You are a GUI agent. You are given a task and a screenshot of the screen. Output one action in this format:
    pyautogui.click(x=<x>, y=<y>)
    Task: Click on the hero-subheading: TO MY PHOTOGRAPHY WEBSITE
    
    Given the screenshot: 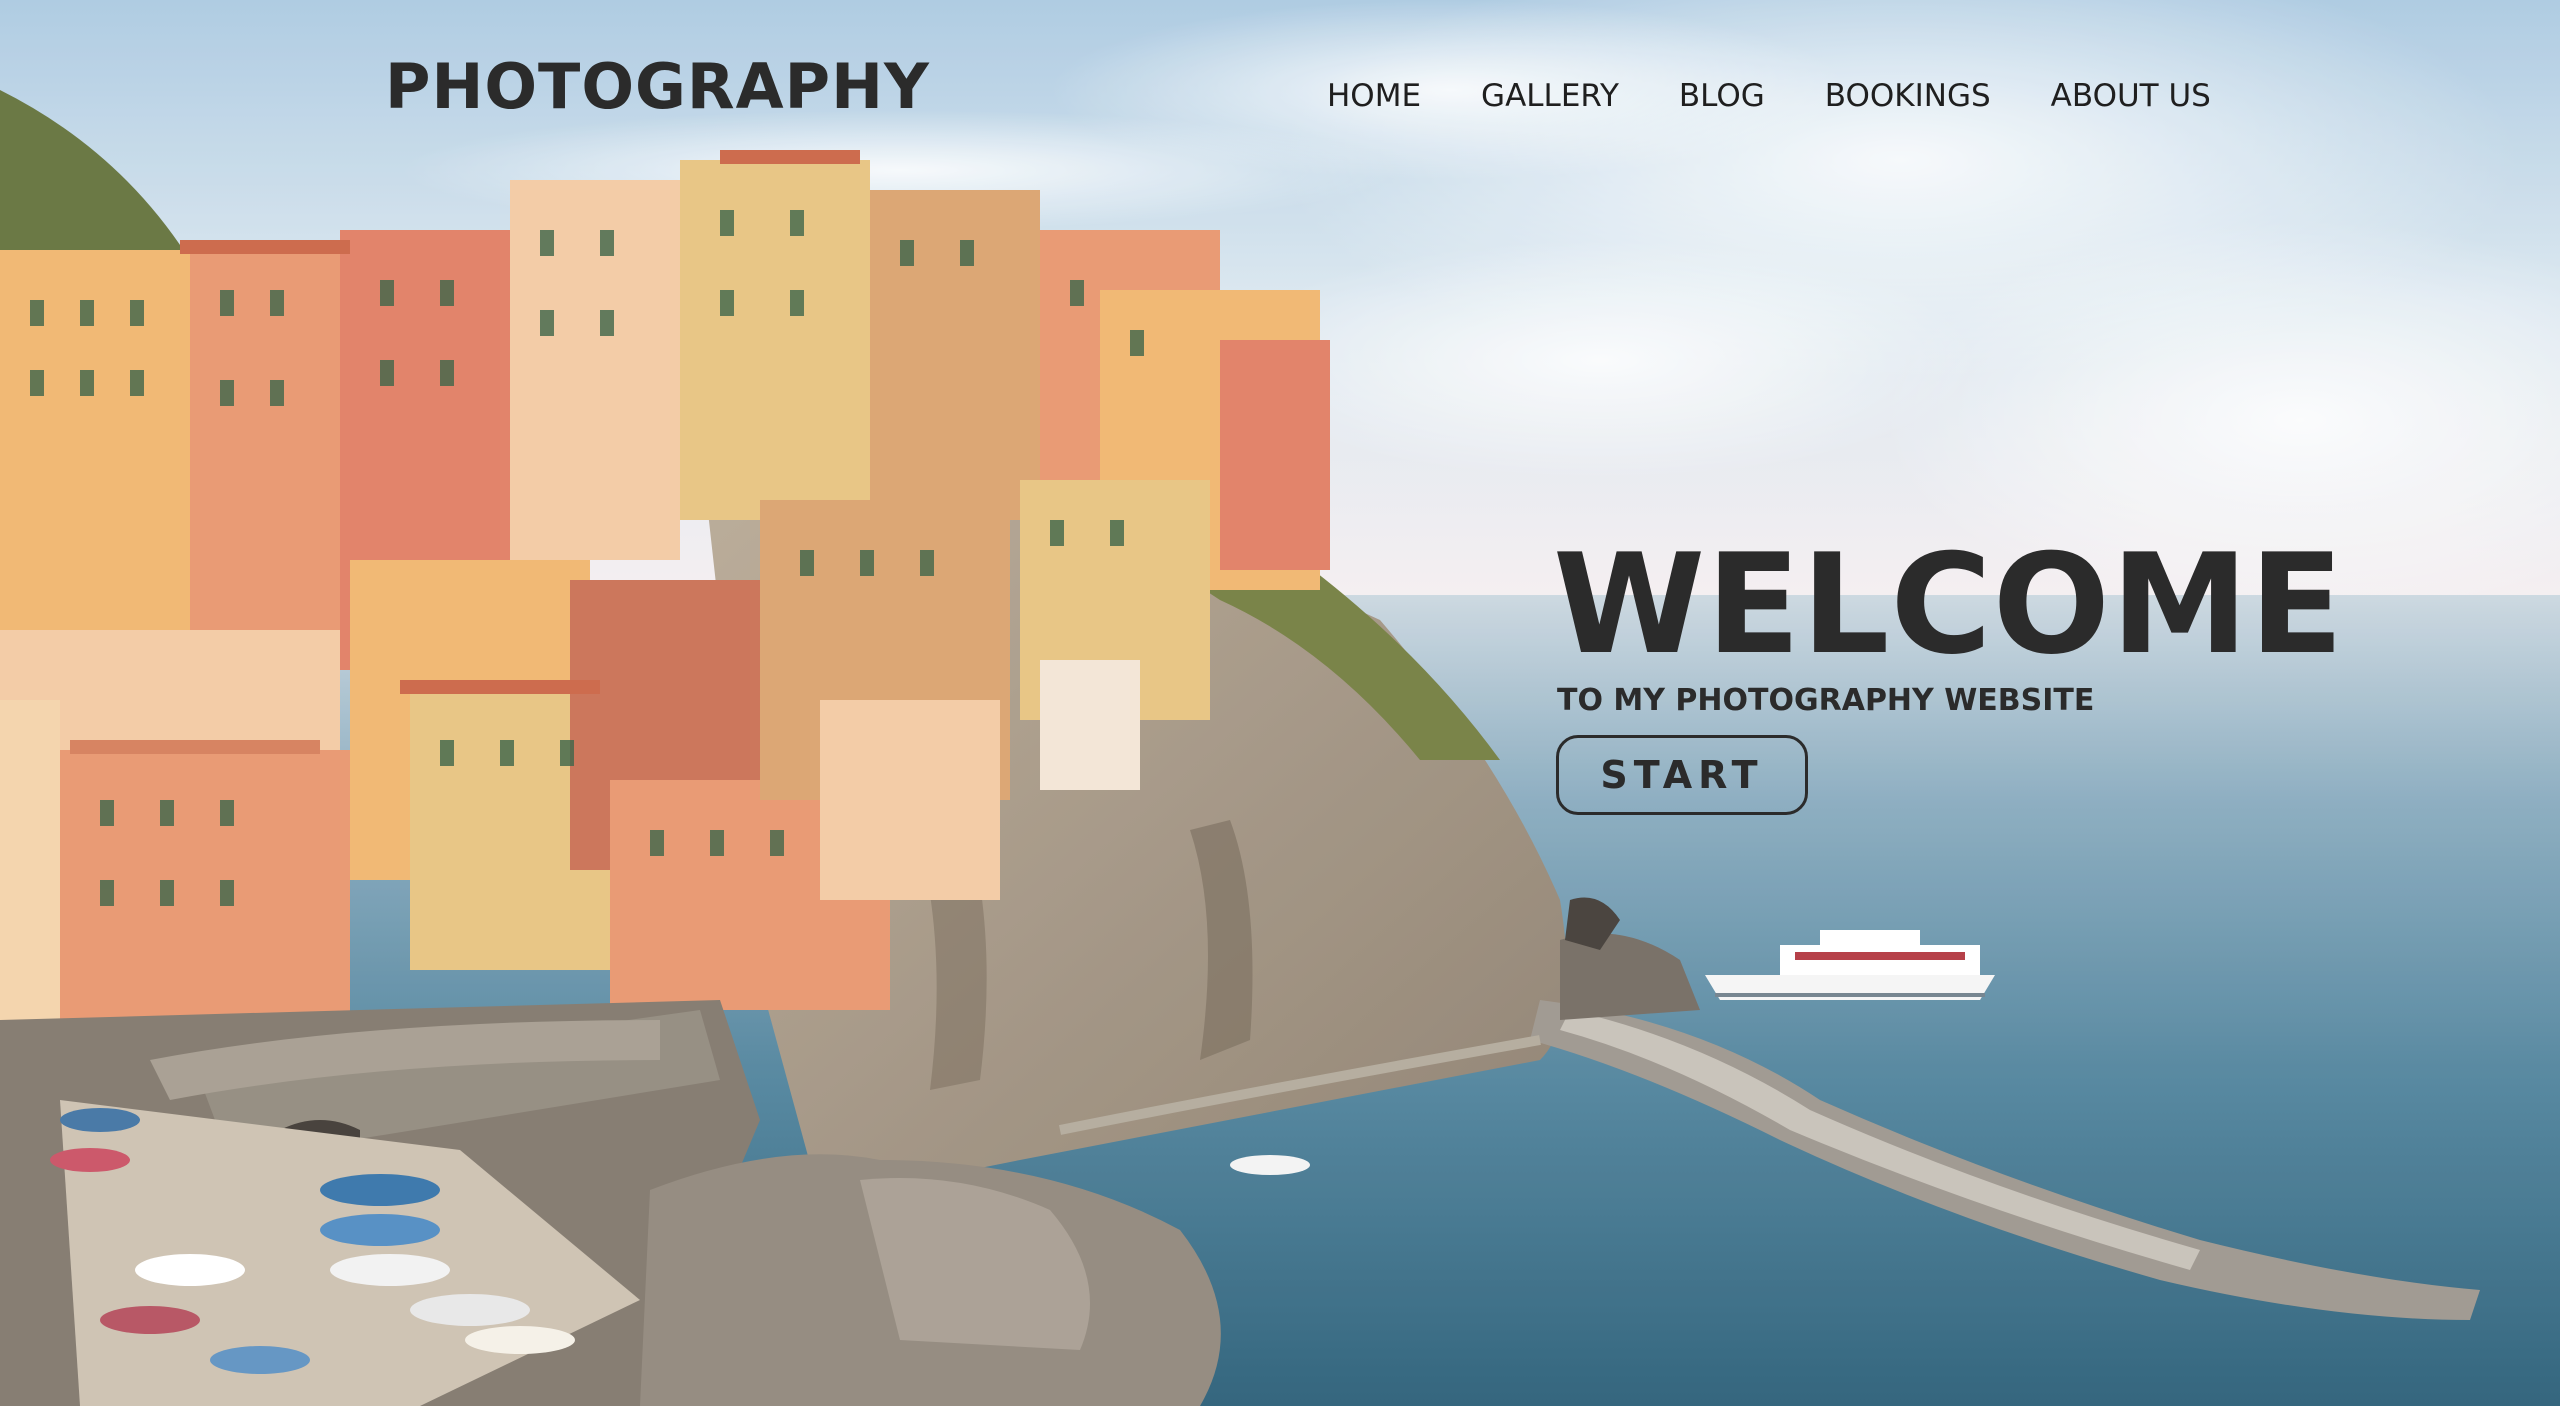 What is the action you would take?
    pyautogui.click(x=1826, y=700)
    